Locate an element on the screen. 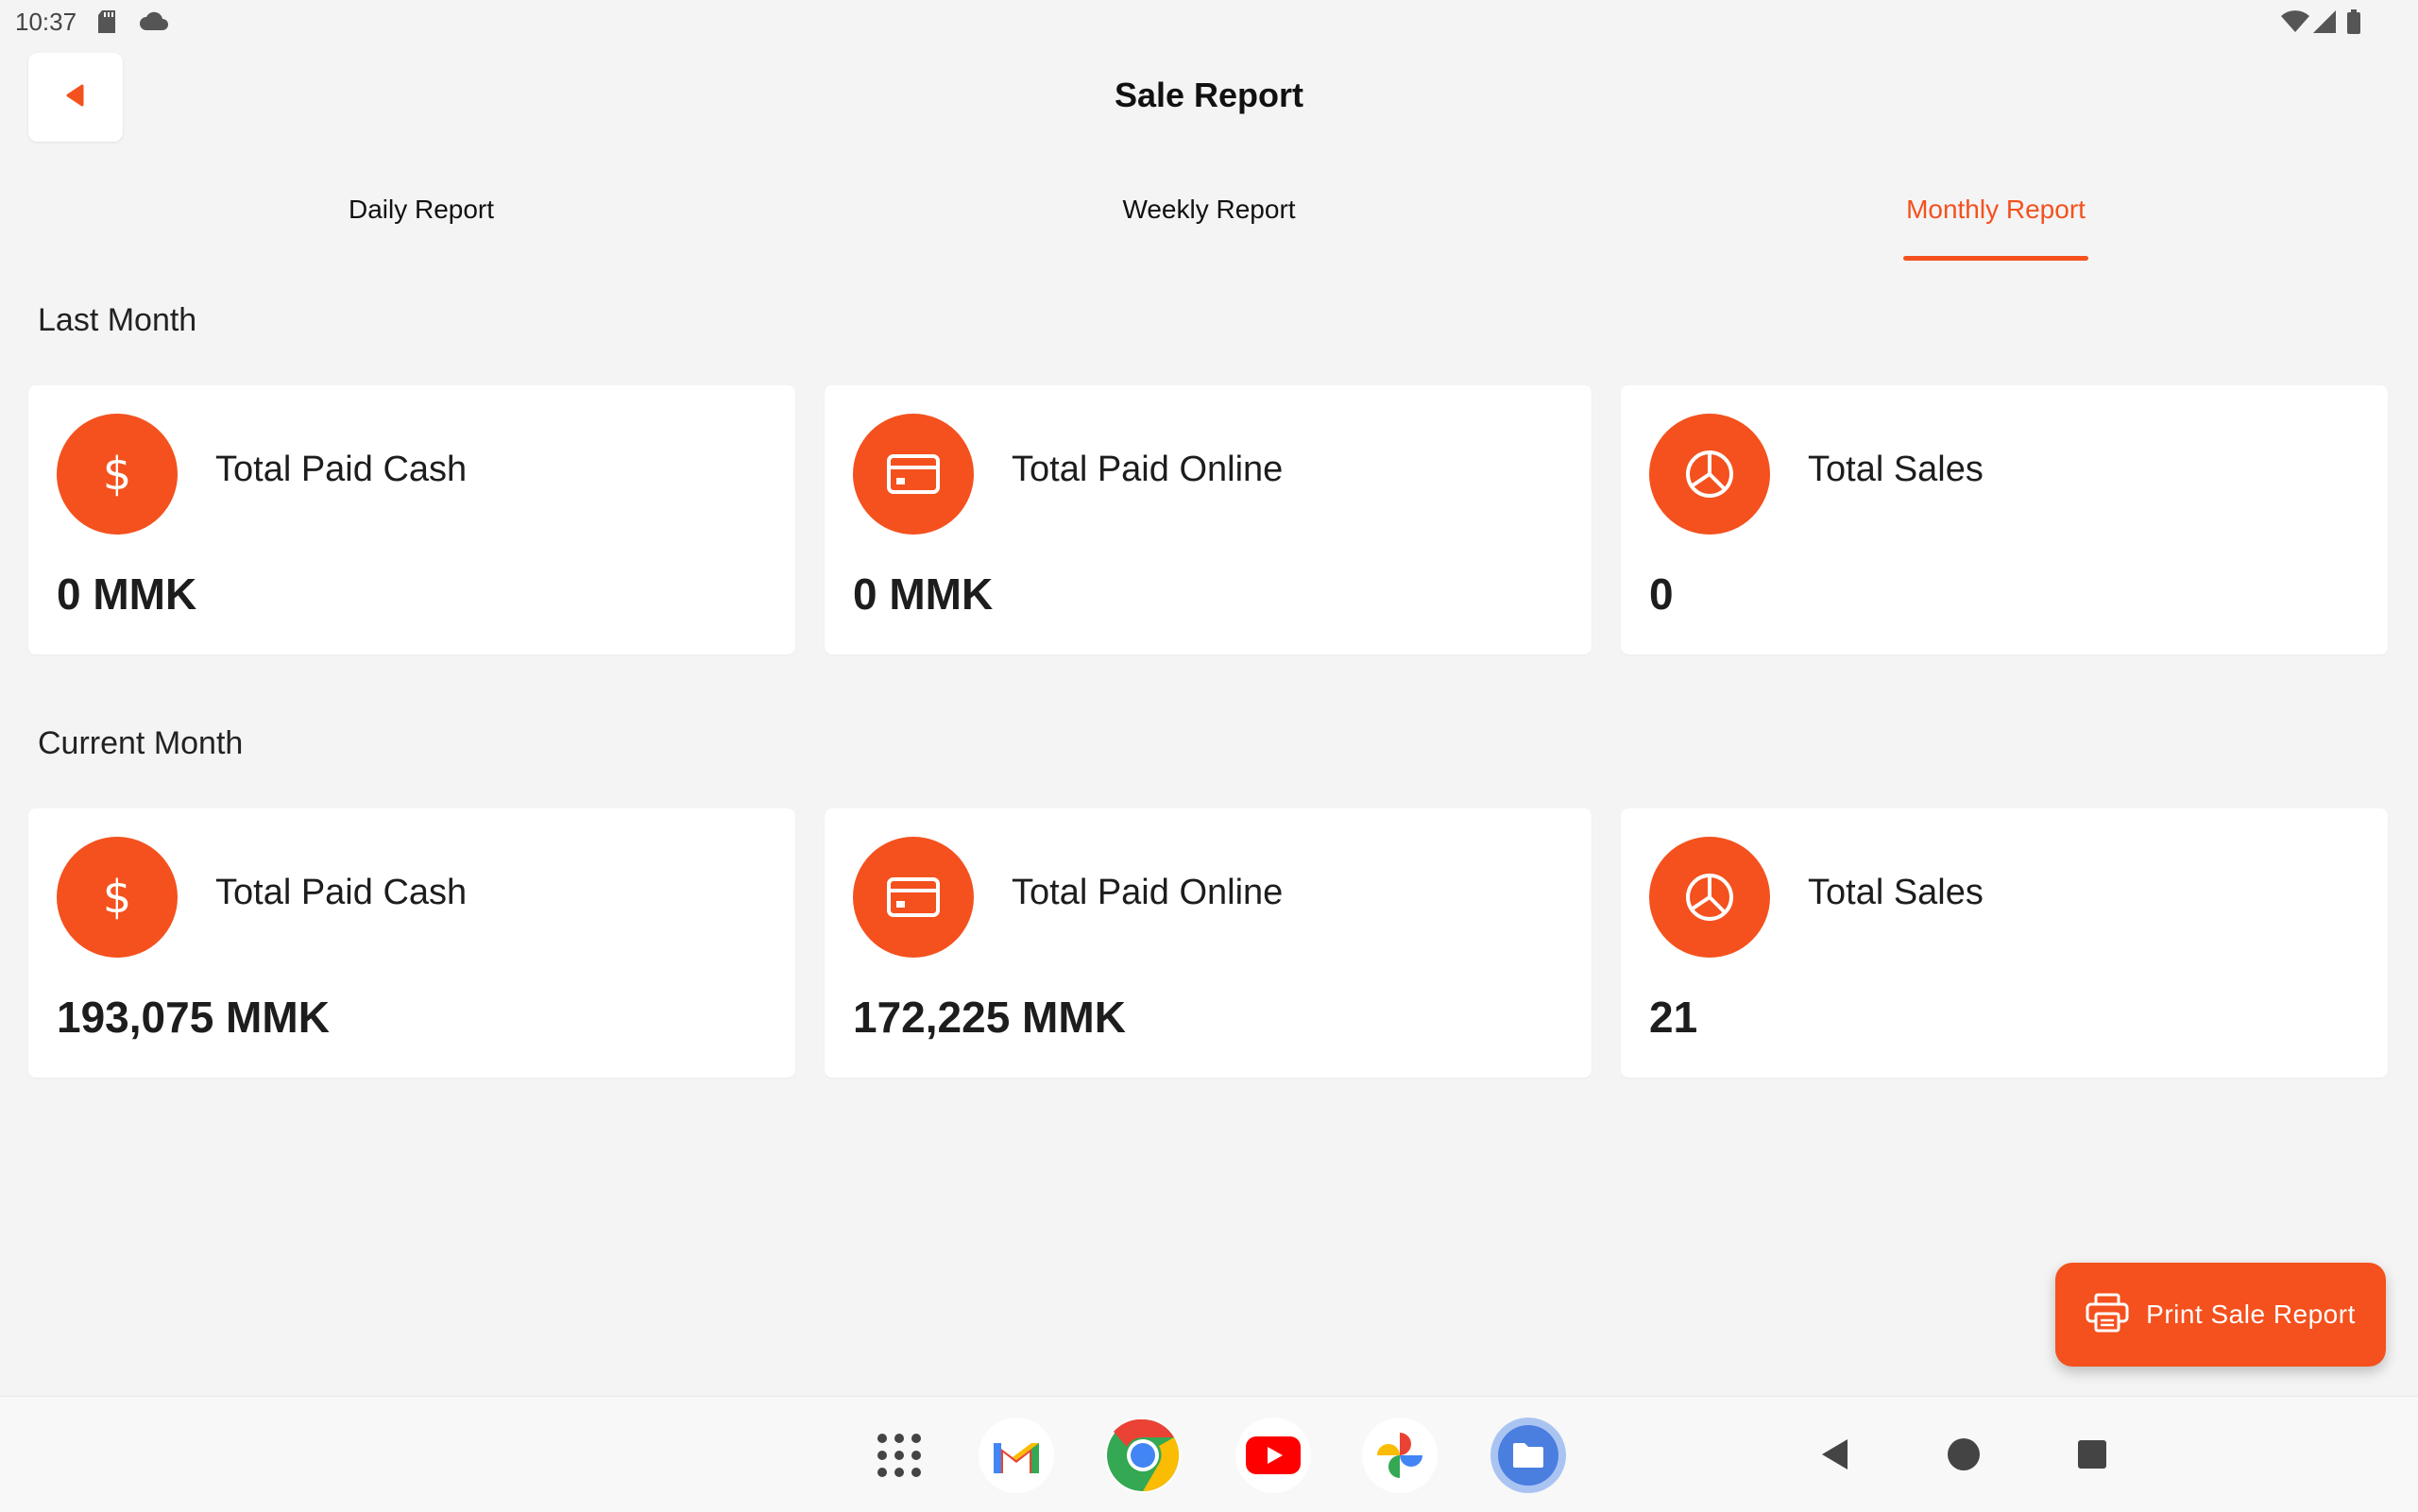  cloud-icon is located at coordinates (154, 24).